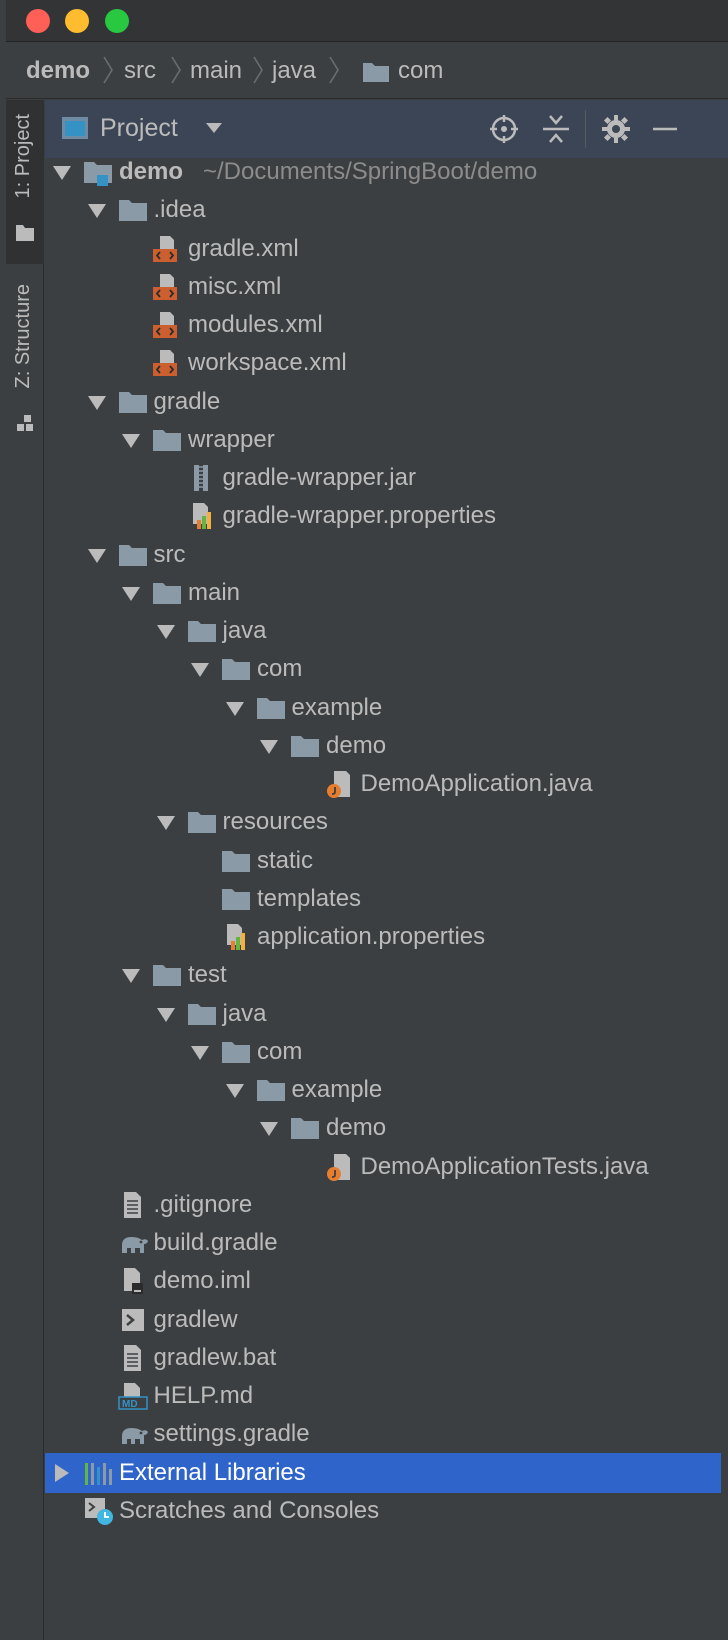  Describe the element at coordinates (117, 21) in the screenshot. I see `zoom-window-button` at that location.